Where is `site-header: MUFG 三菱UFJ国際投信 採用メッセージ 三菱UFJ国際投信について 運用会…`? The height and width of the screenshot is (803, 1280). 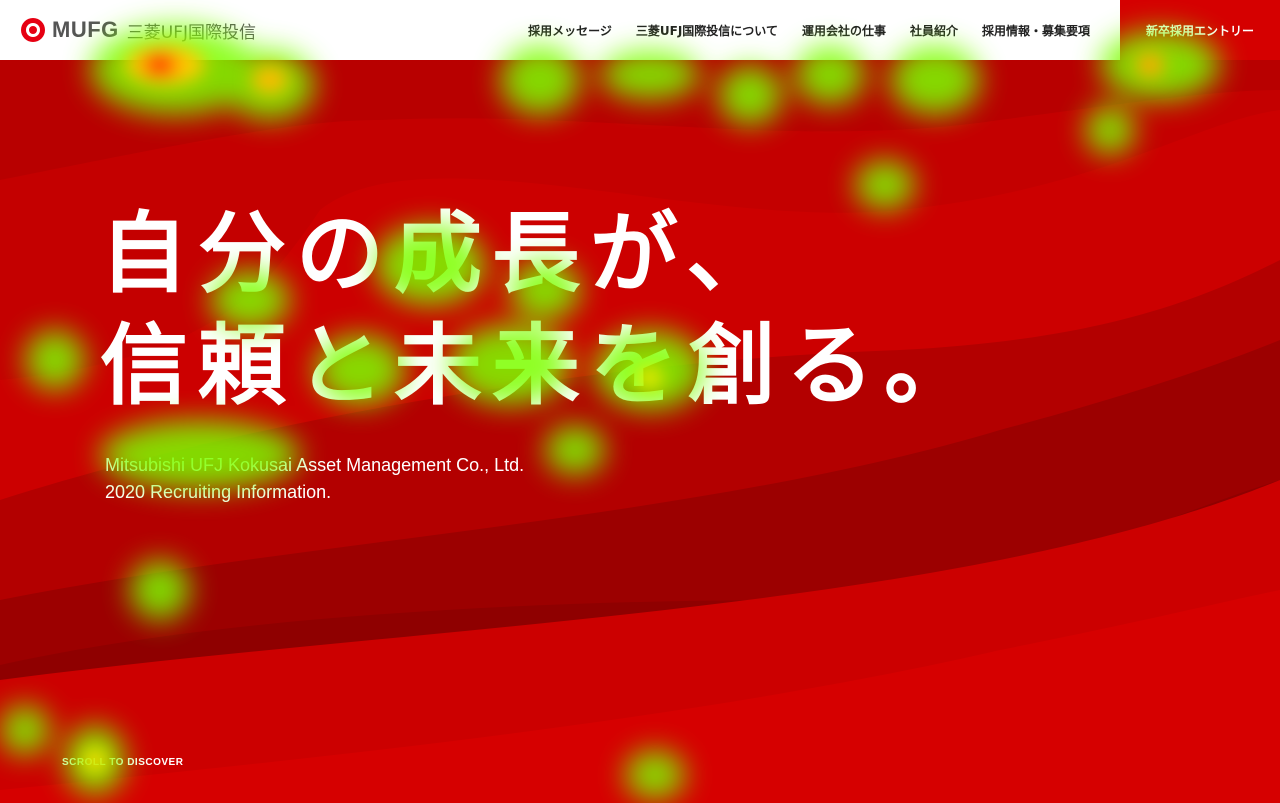 site-header: MUFG 三菱UFJ国際投信 採用メッセージ 三菱UFJ国際投信について 運用会… is located at coordinates (560, 30).